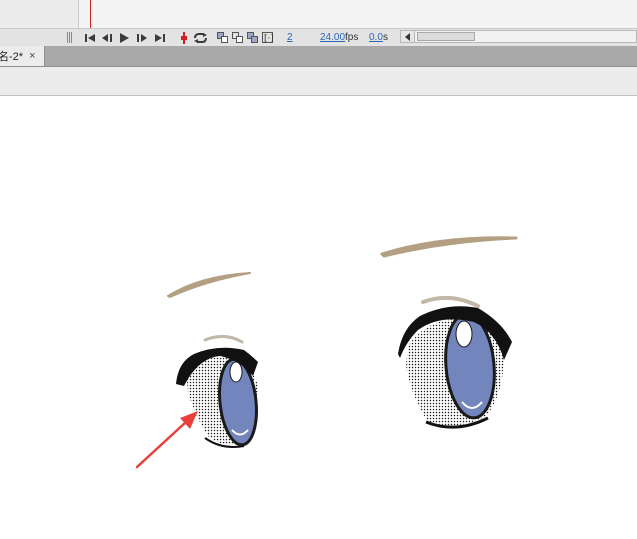 The image size is (637, 539). I want to click on modify-onion-markers-icon: [·], so click(267, 37).